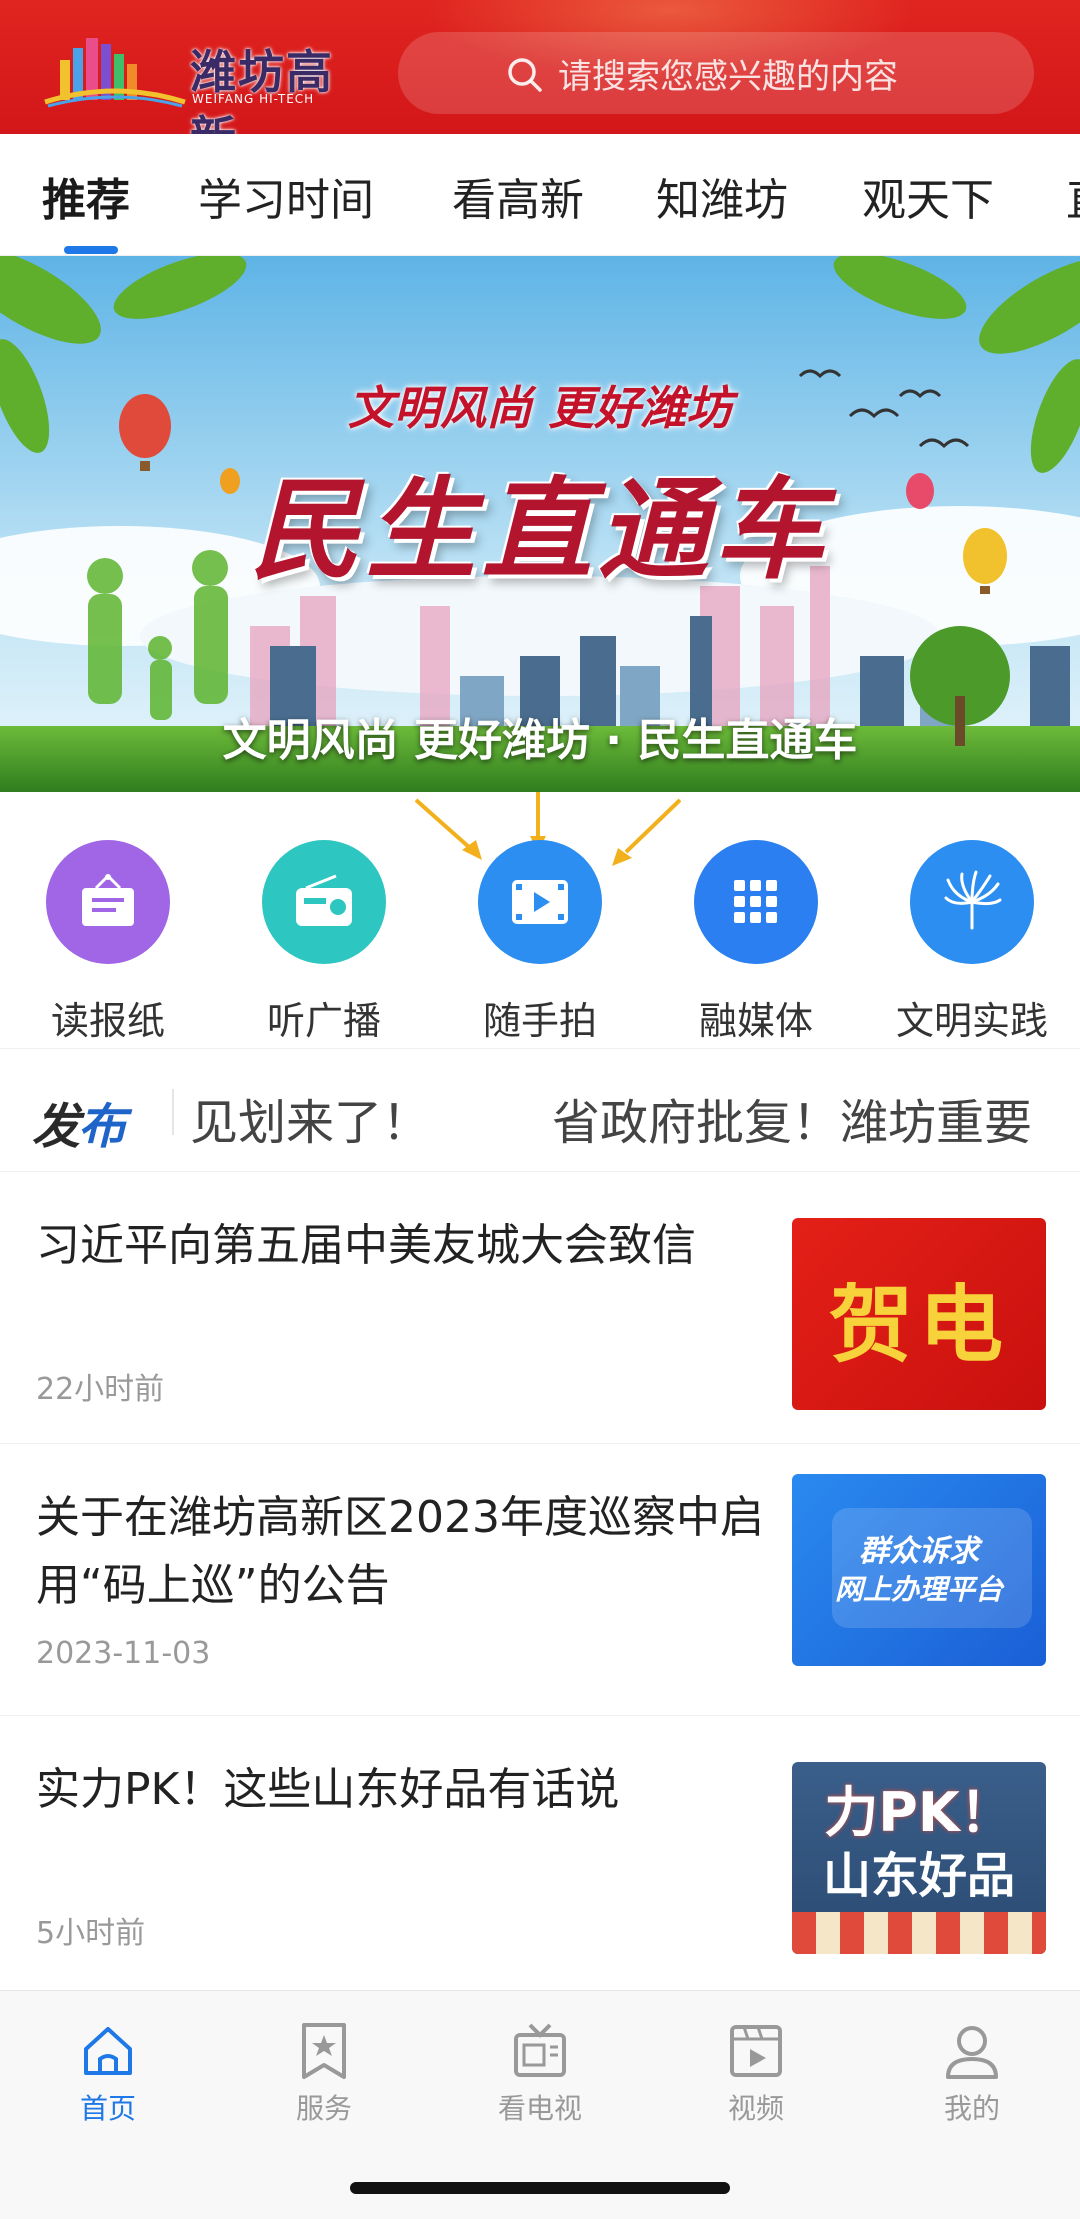 The image size is (1080, 2219). I want to click on nav-label-service: 服务, so click(323, 2108).